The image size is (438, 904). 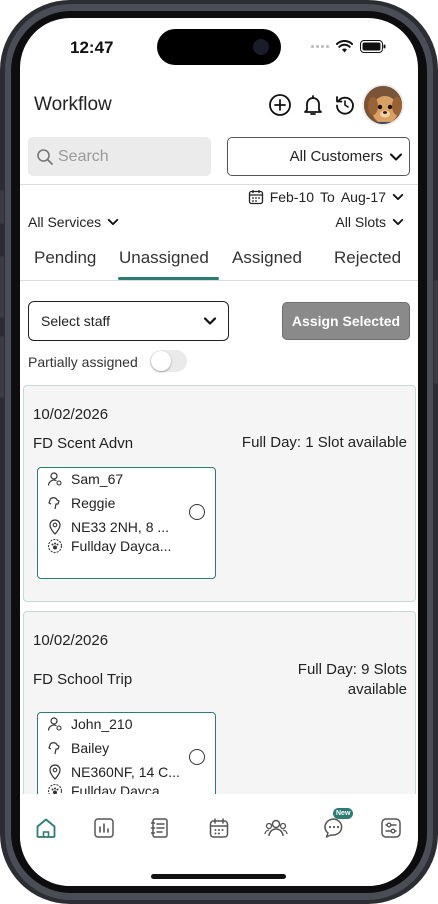 What do you see at coordinates (346, 321) in the screenshot?
I see `assign-selected-button: Assign Selected` at bounding box center [346, 321].